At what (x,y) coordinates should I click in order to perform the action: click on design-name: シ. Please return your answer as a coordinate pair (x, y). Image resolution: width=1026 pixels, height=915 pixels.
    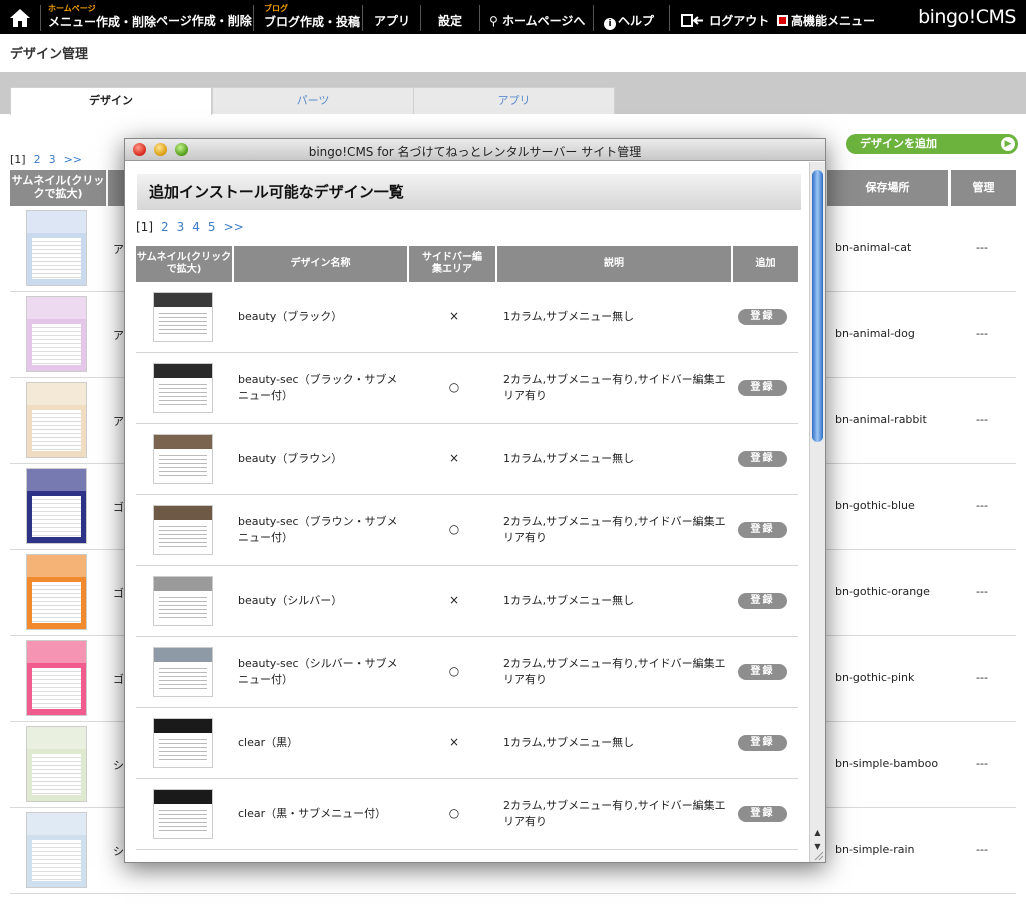
    Looking at the image, I should click on (118, 851).